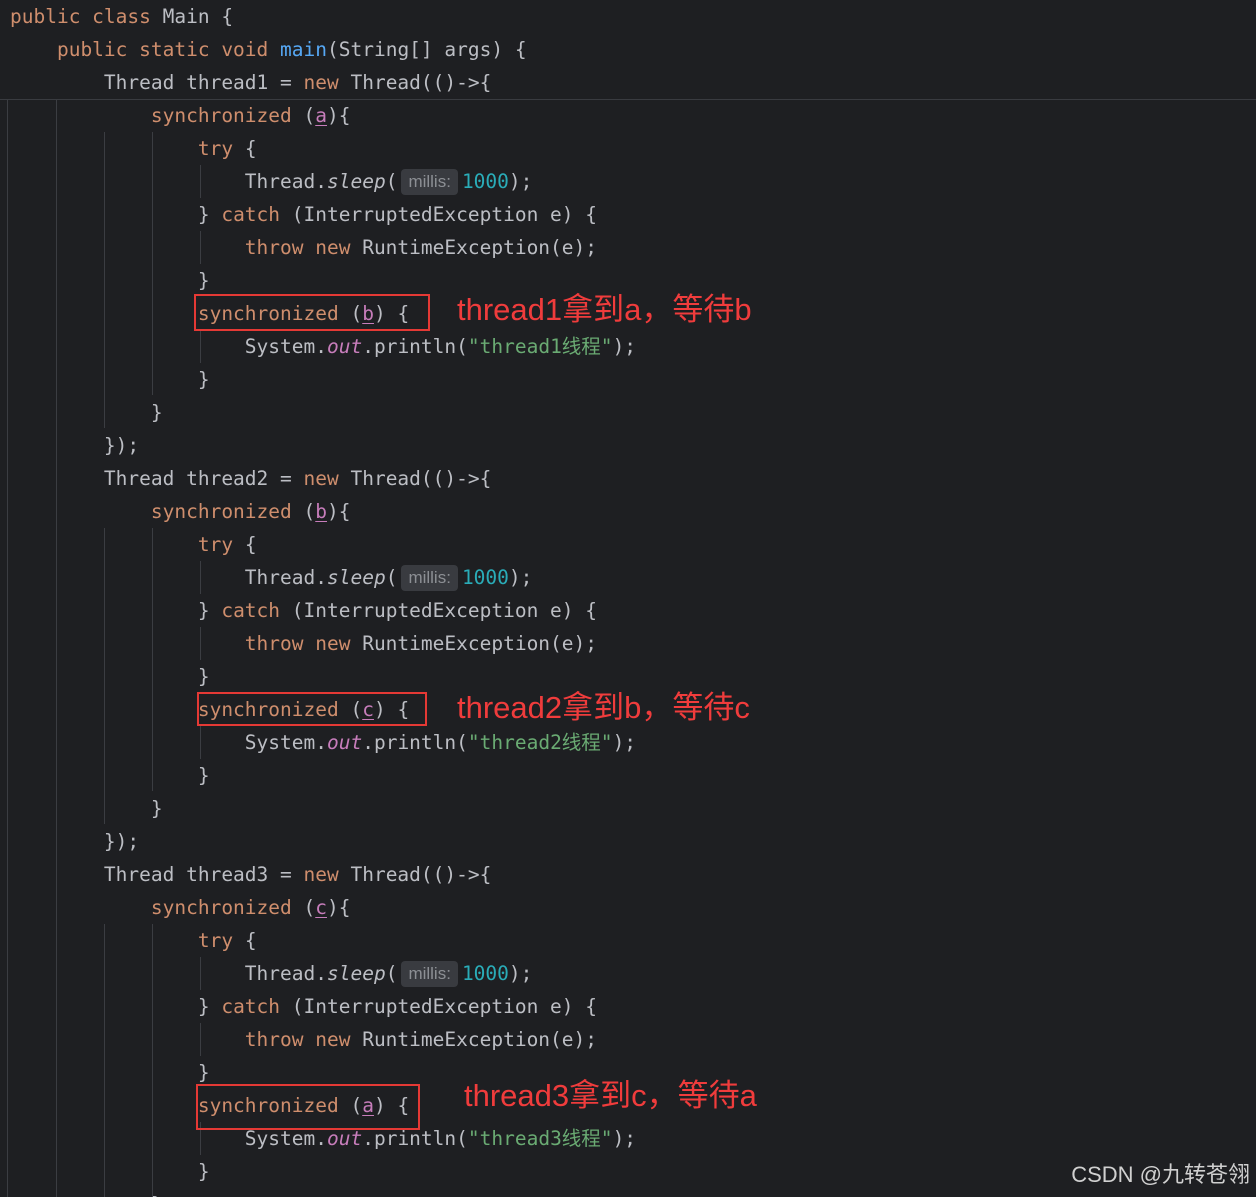 Image resolution: width=1256 pixels, height=1197 pixels. What do you see at coordinates (250, 940) in the screenshot?
I see `code-token: {` at bounding box center [250, 940].